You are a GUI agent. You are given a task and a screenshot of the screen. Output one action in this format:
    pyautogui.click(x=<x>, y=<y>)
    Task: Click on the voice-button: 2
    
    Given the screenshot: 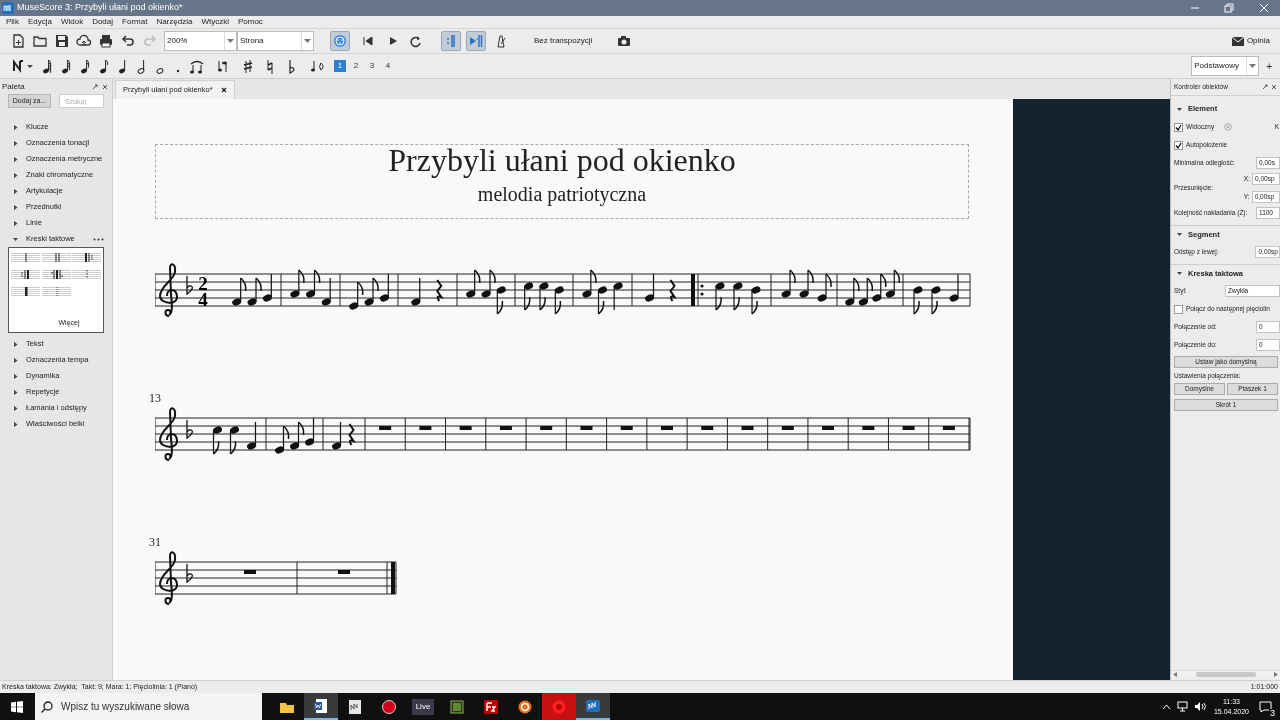 What is the action you would take?
    pyautogui.click(x=356, y=66)
    